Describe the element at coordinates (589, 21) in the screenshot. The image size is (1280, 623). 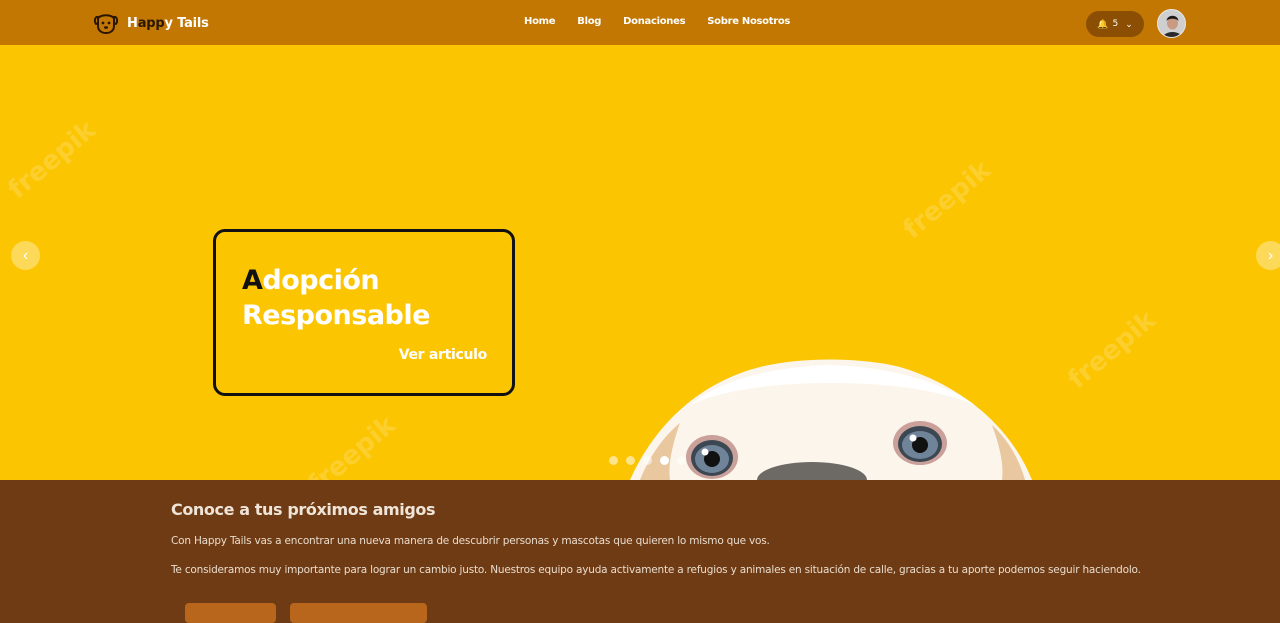
I see `nav-link-blog: Blog` at that location.